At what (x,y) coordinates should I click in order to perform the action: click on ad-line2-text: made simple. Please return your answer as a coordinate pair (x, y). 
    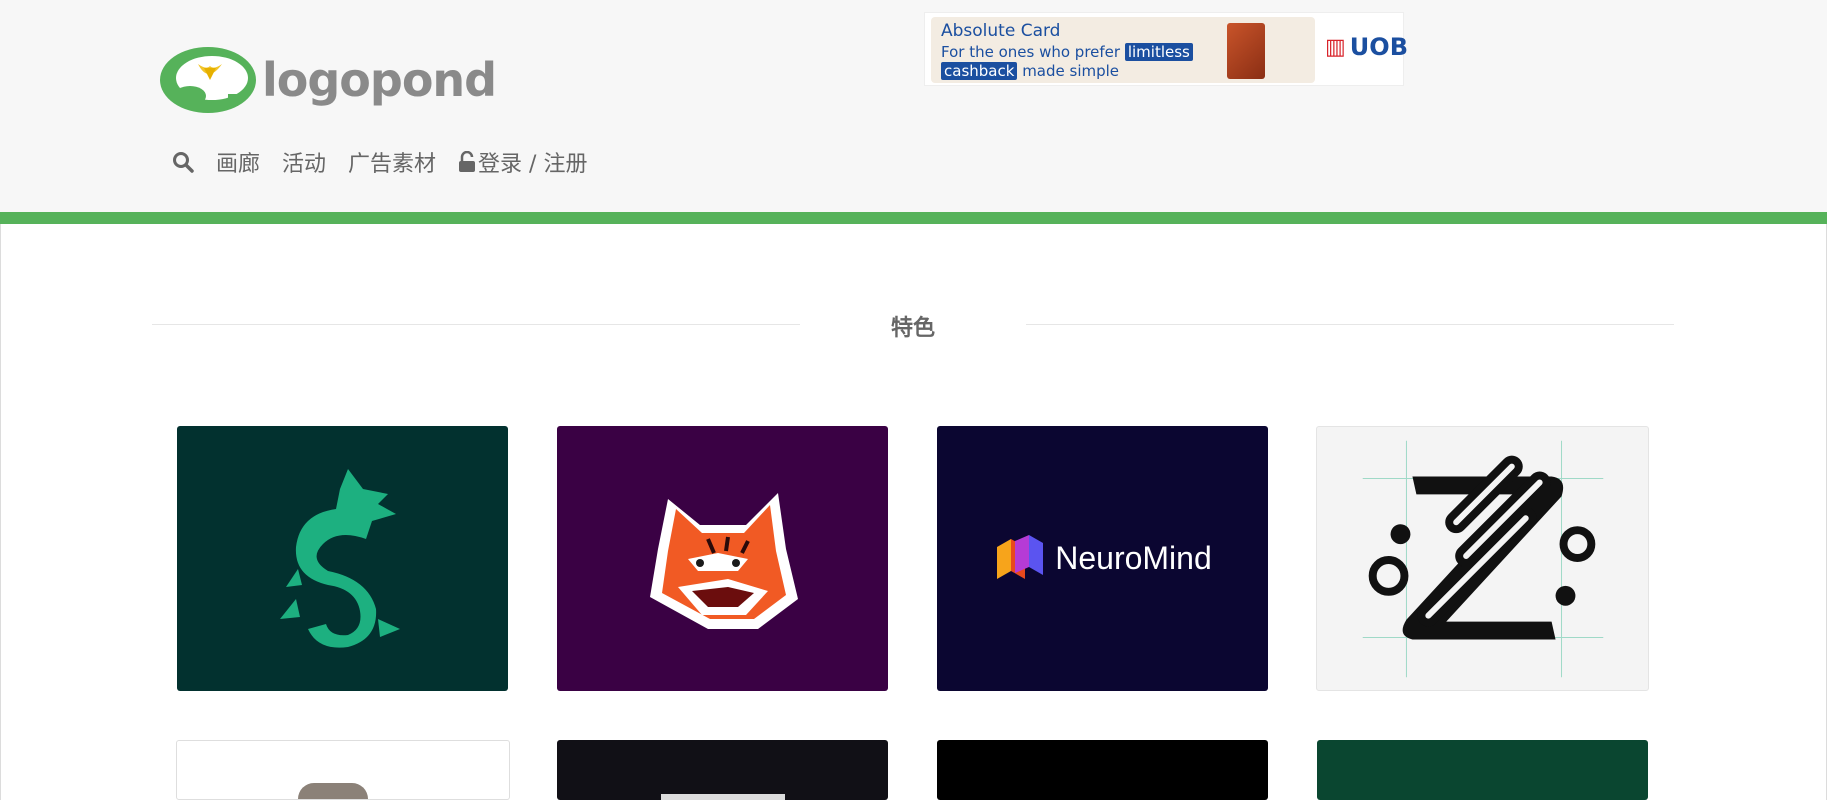
    Looking at the image, I should click on (1068, 71).